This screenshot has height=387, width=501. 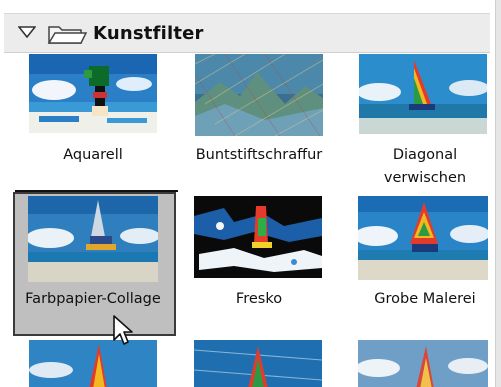 I want to click on filter-item-farbpapier-collage: Farbpapier-Collage, so click(x=93, y=264).